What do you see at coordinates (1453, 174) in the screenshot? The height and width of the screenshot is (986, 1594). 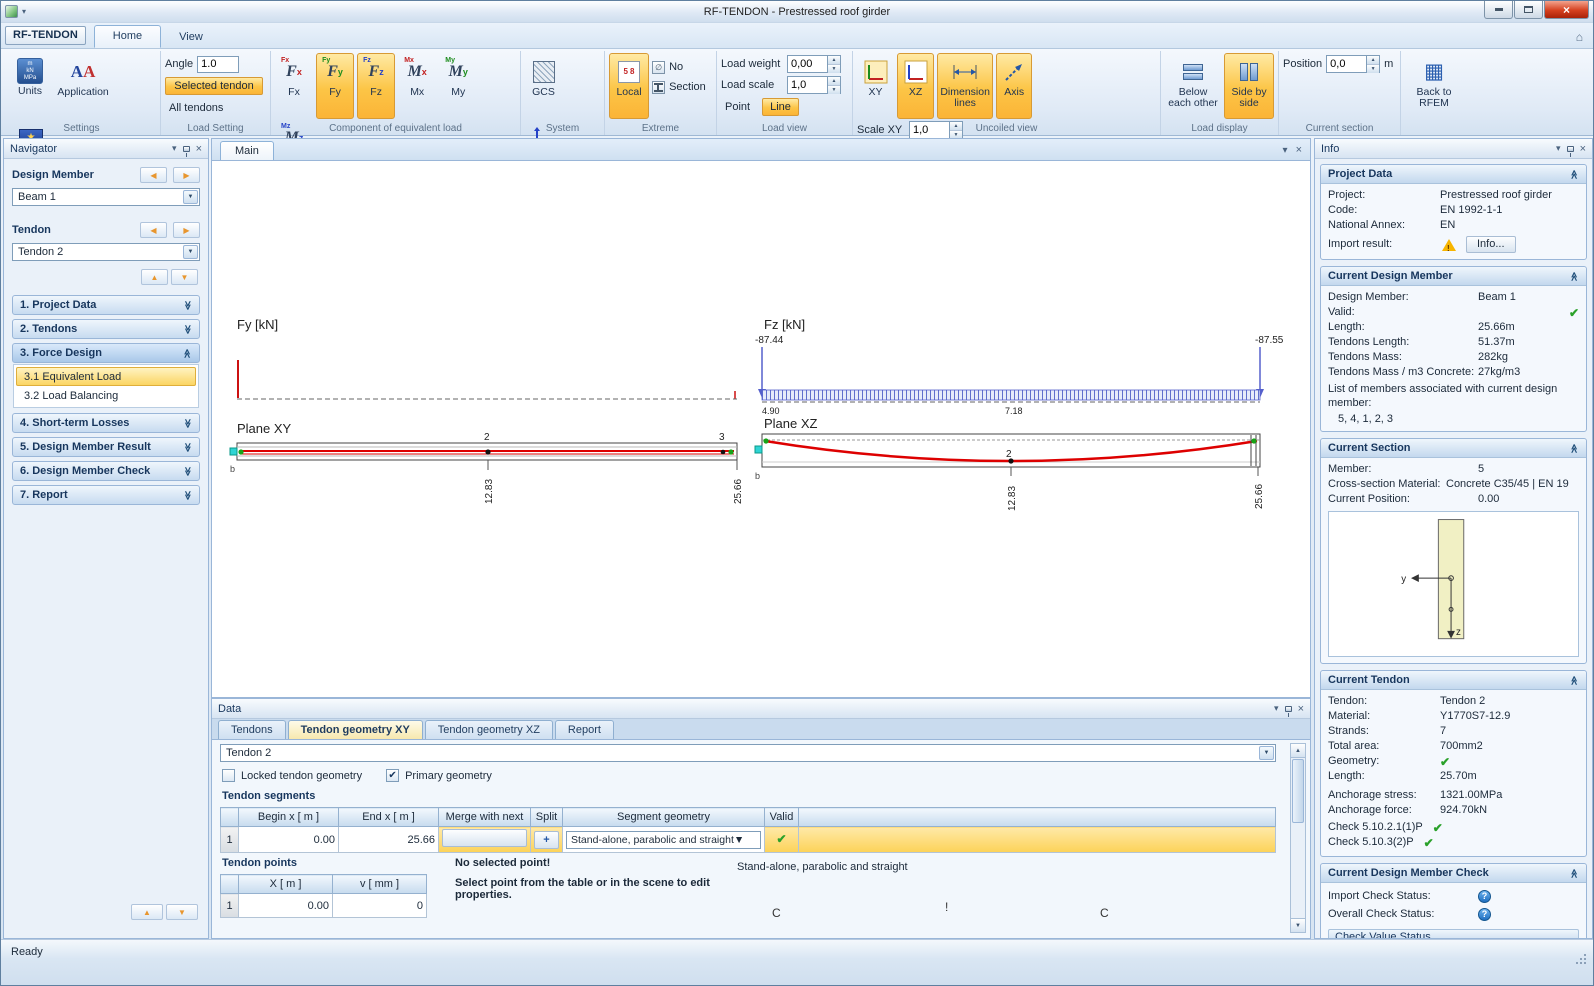 I see `project-data-header: Project Data ≫` at bounding box center [1453, 174].